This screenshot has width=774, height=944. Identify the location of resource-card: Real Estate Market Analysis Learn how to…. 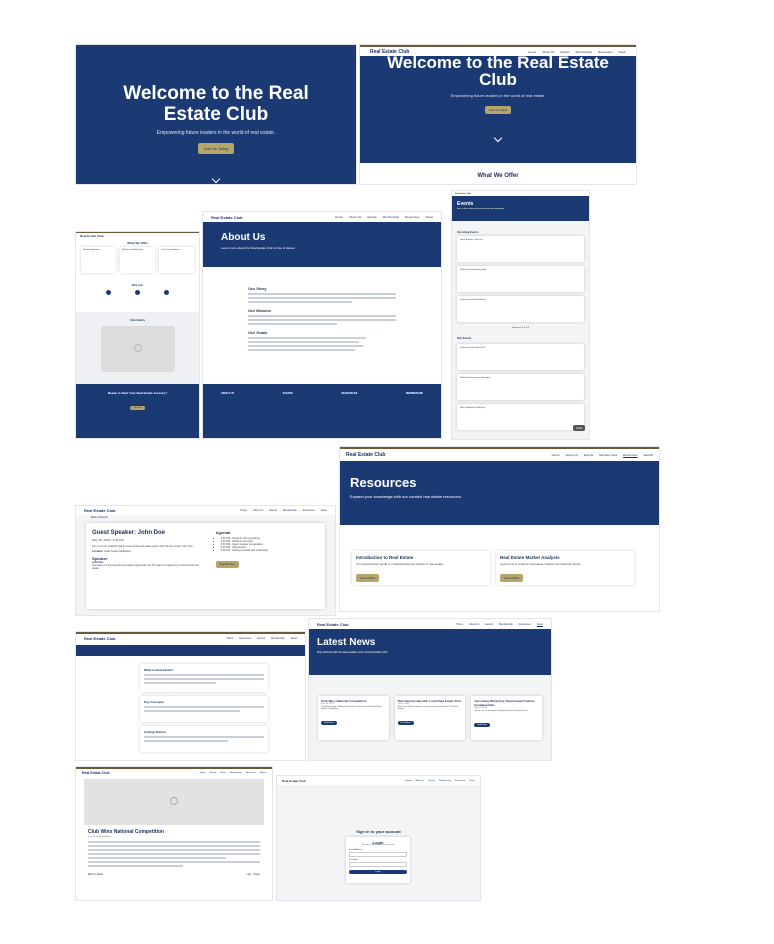
(565, 568).